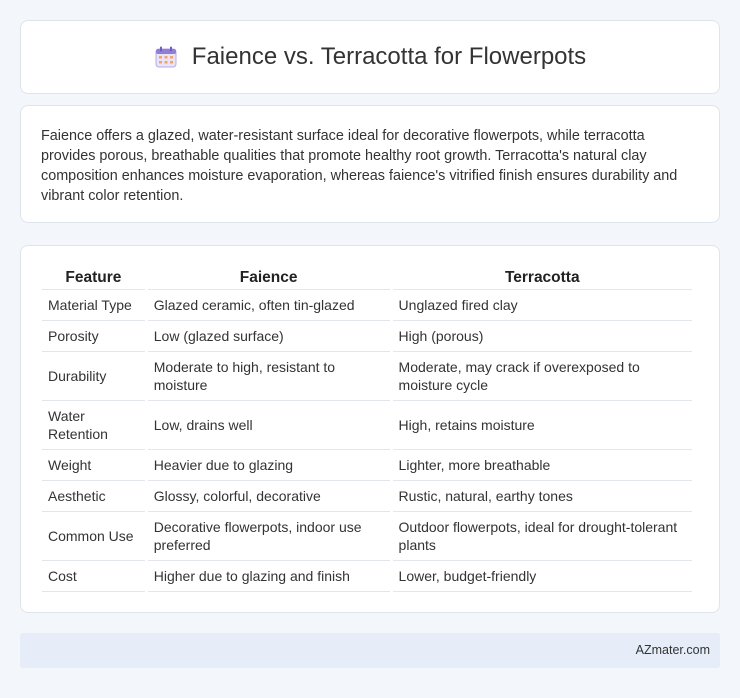  What do you see at coordinates (166, 57) in the screenshot?
I see `calendar-icon` at bounding box center [166, 57].